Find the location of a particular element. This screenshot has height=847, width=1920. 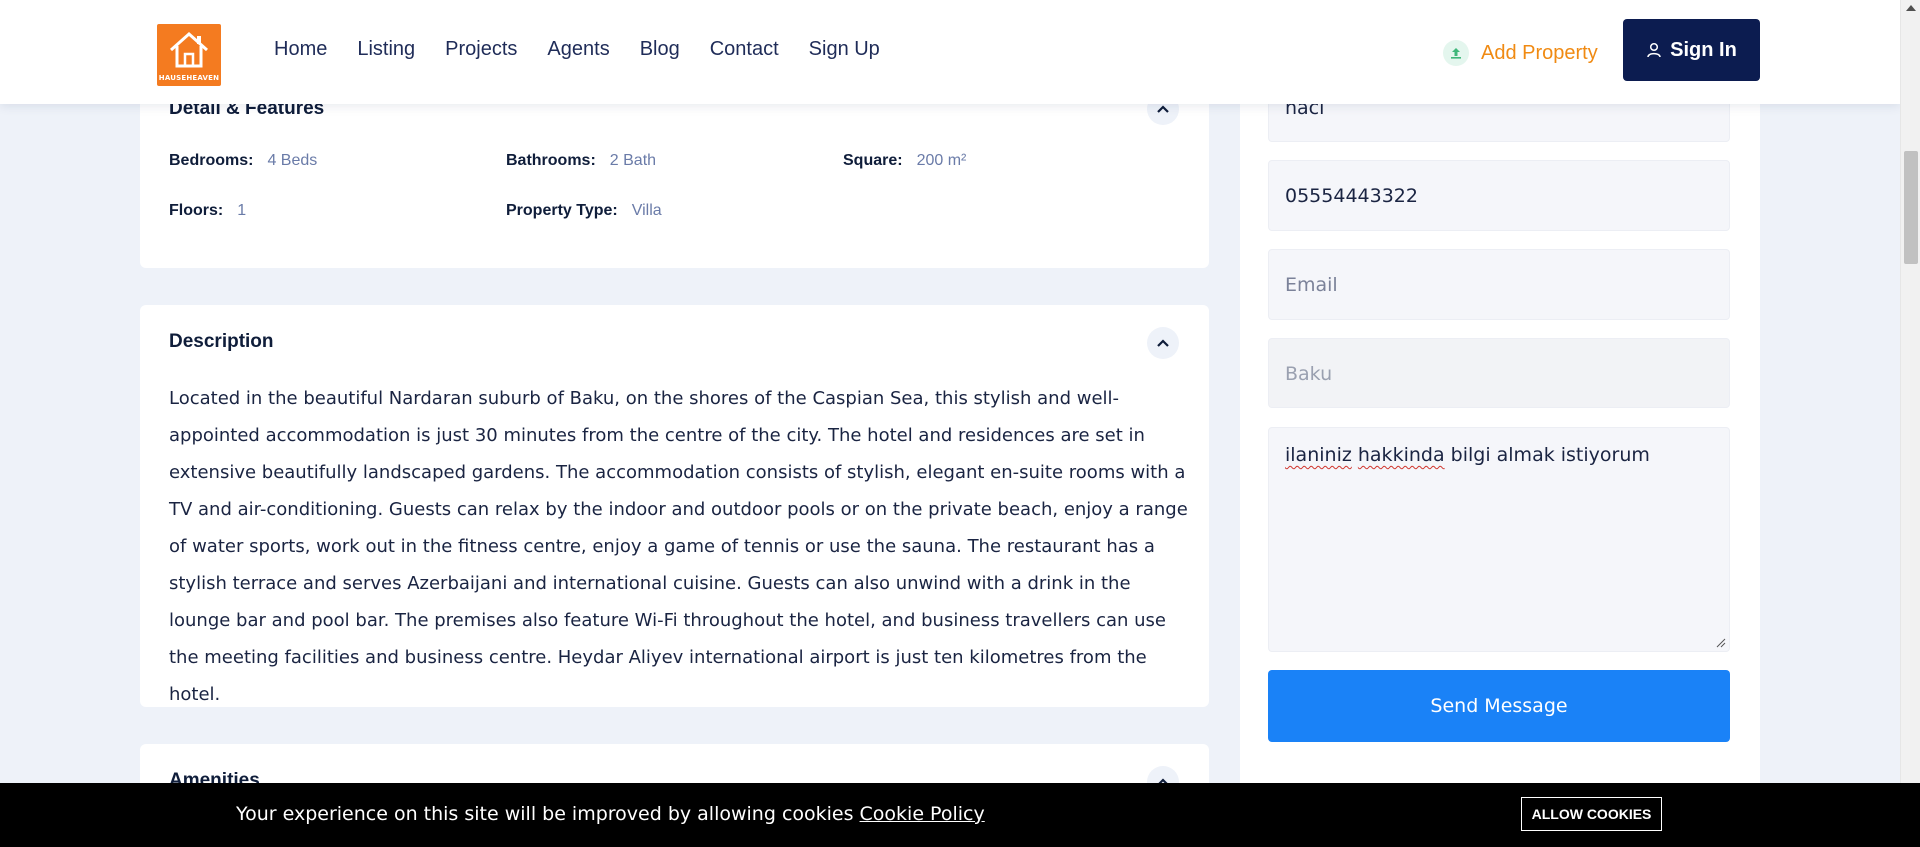

sign-in-label: Sign In is located at coordinates (1703, 49).